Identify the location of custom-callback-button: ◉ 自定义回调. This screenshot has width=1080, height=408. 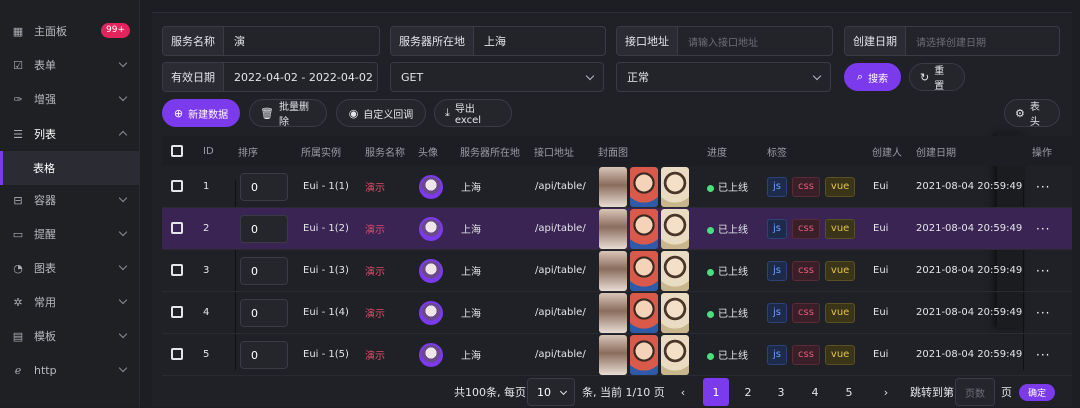
(381, 113).